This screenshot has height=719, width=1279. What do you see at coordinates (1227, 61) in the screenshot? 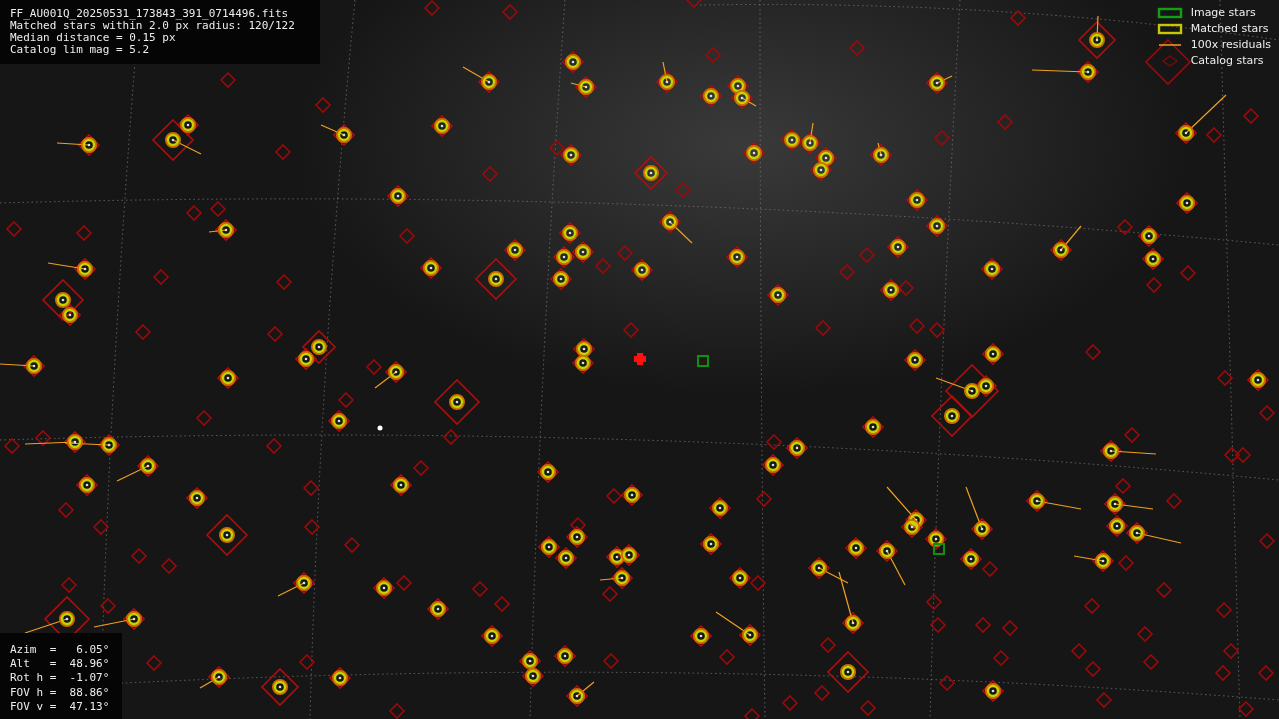
I see `legend-label: Catalog stars` at bounding box center [1227, 61].